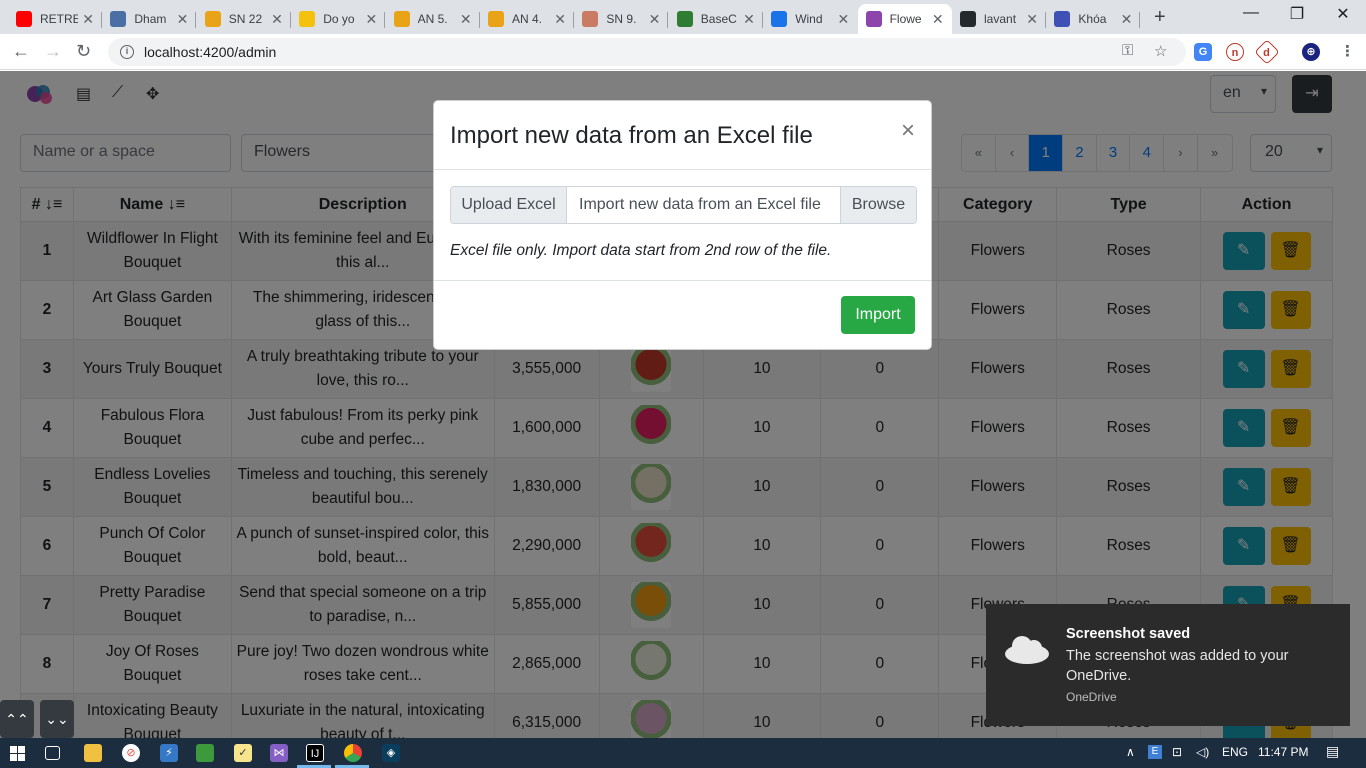 The image size is (1366, 768). What do you see at coordinates (1130, 752) in the screenshot?
I see `tray-expand-icon: ∧` at bounding box center [1130, 752].